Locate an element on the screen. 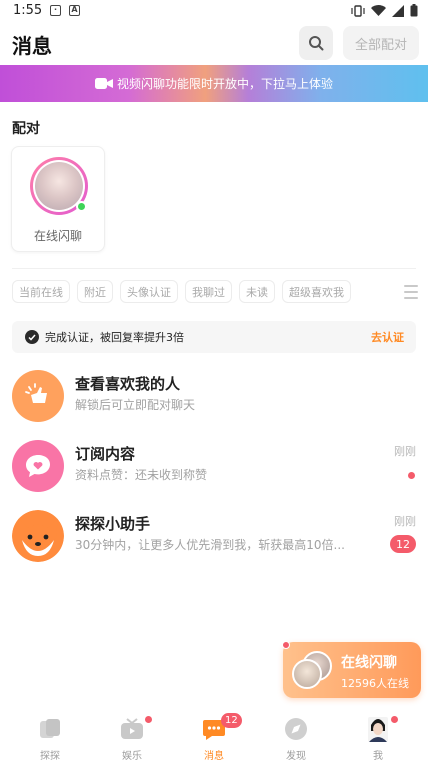  banner-text: 视频闪聊功能限时开放中，下拉马上体验 is located at coordinates (224, 84).